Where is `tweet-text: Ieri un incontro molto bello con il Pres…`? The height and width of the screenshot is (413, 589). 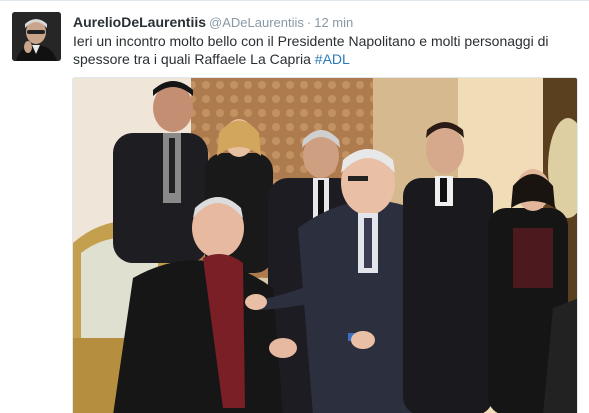 tweet-text: Ieri un incontro molto bello con il Pres… is located at coordinates (325, 50).